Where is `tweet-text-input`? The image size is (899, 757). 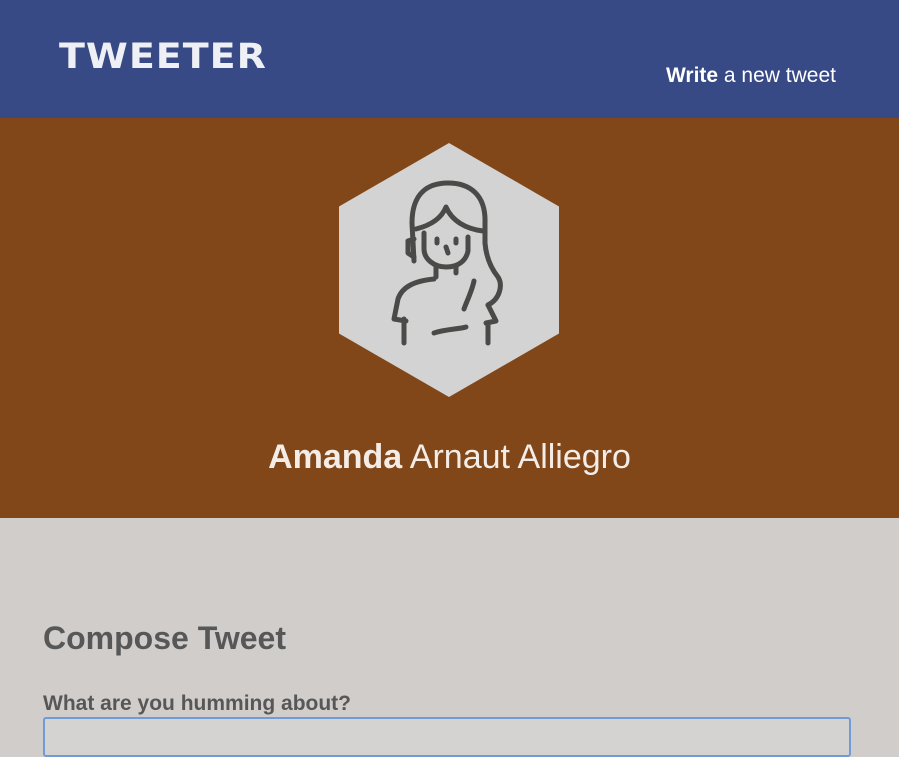 tweet-text-input is located at coordinates (447, 737).